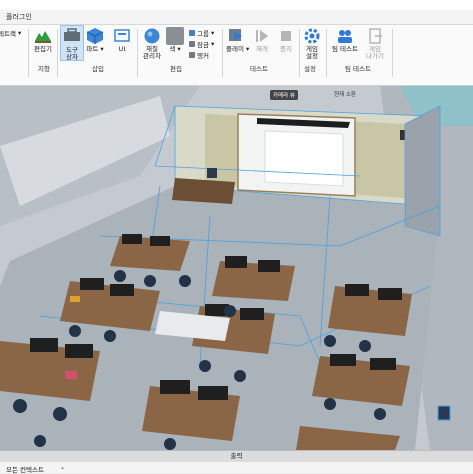 The height and width of the screenshot is (474, 473). I want to click on color-button: 색 ▾, so click(175, 40).